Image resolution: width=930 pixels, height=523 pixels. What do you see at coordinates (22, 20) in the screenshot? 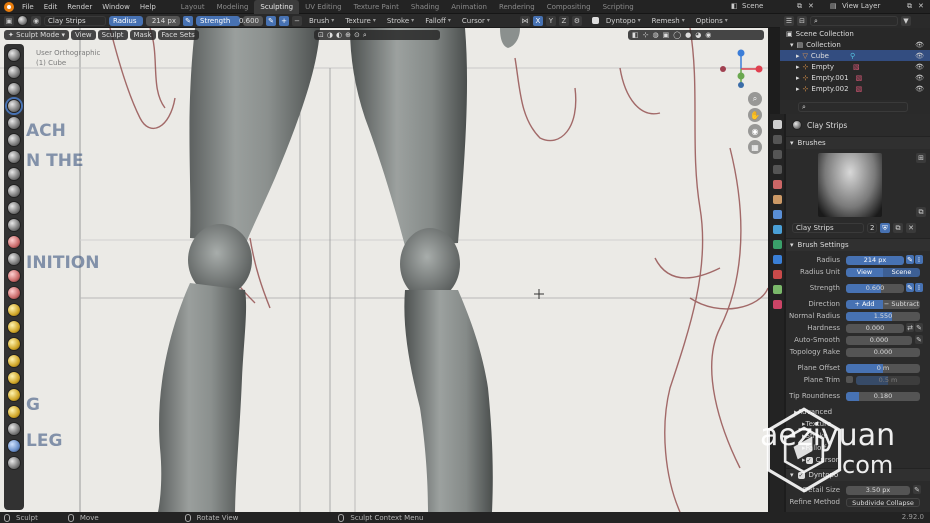
I see `brush-preview-icon` at bounding box center [22, 20].